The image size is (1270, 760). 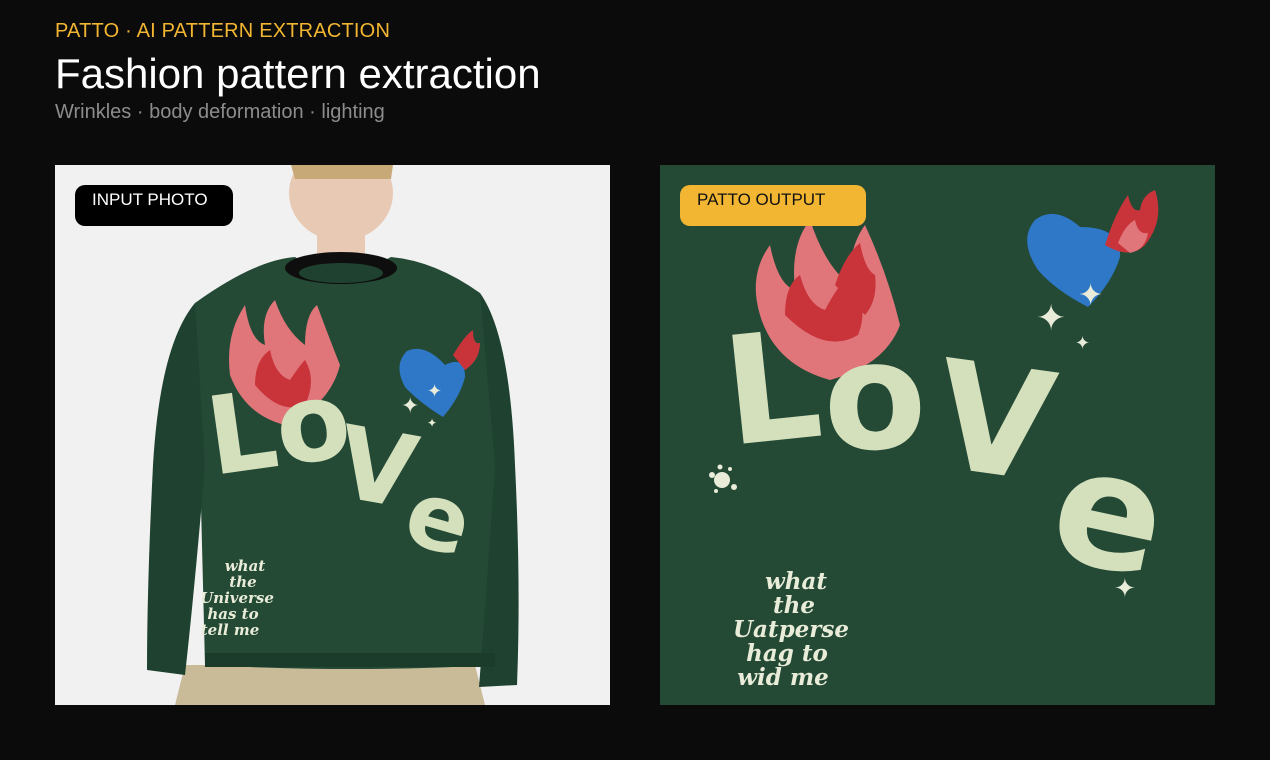 What do you see at coordinates (220, 112) in the screenshot?
I see `page-subtitle: Wrinkles · body deformation · lighting` at bounding box center [220, 112].